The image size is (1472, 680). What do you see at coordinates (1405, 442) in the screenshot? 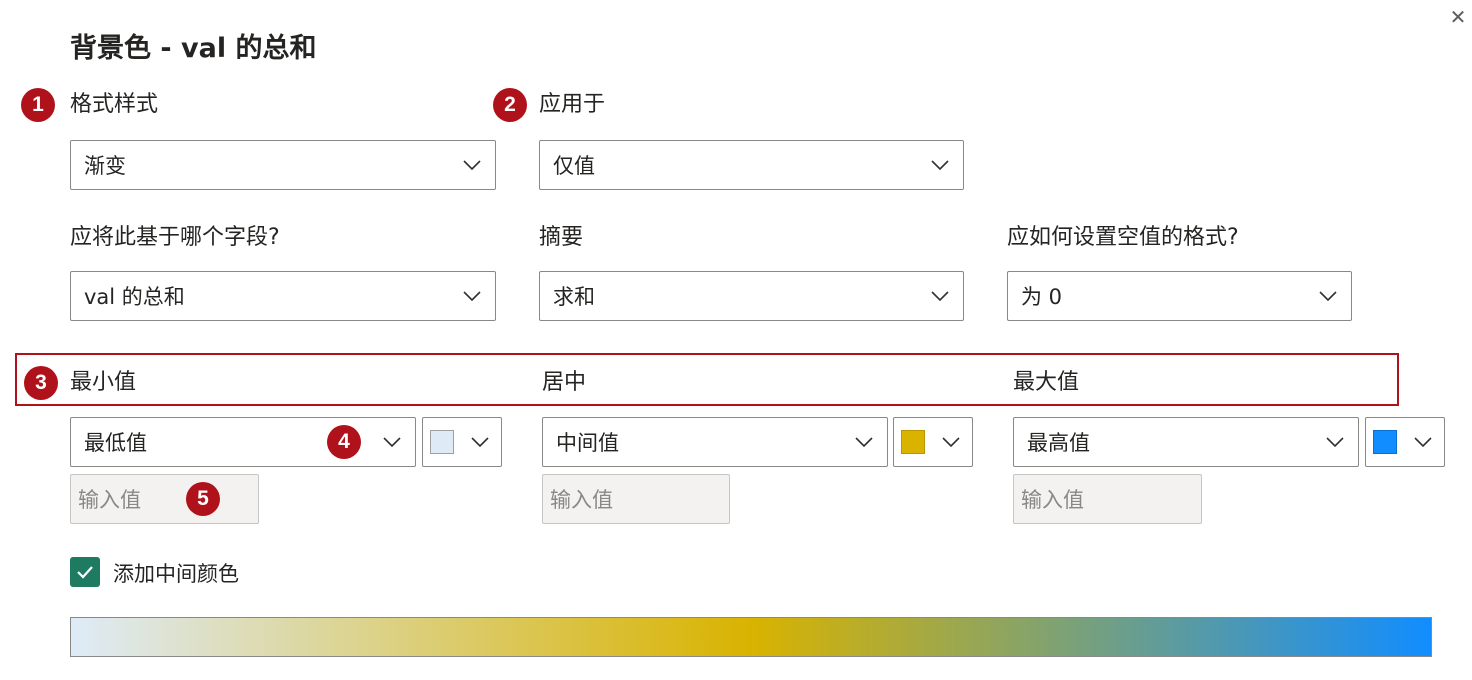
I see `maximum-color-picker` at bounding box center [1405, 442].